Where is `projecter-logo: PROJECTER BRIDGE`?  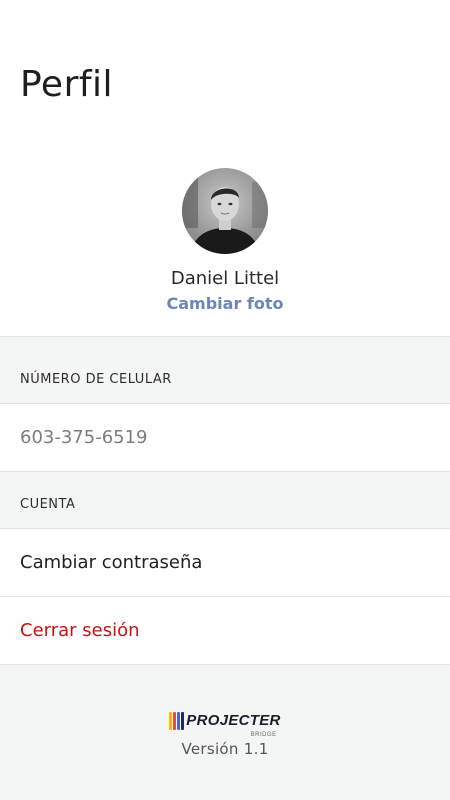
projecter-logo: PROJECTER BRIDGE is located at coordinates (224, 723).